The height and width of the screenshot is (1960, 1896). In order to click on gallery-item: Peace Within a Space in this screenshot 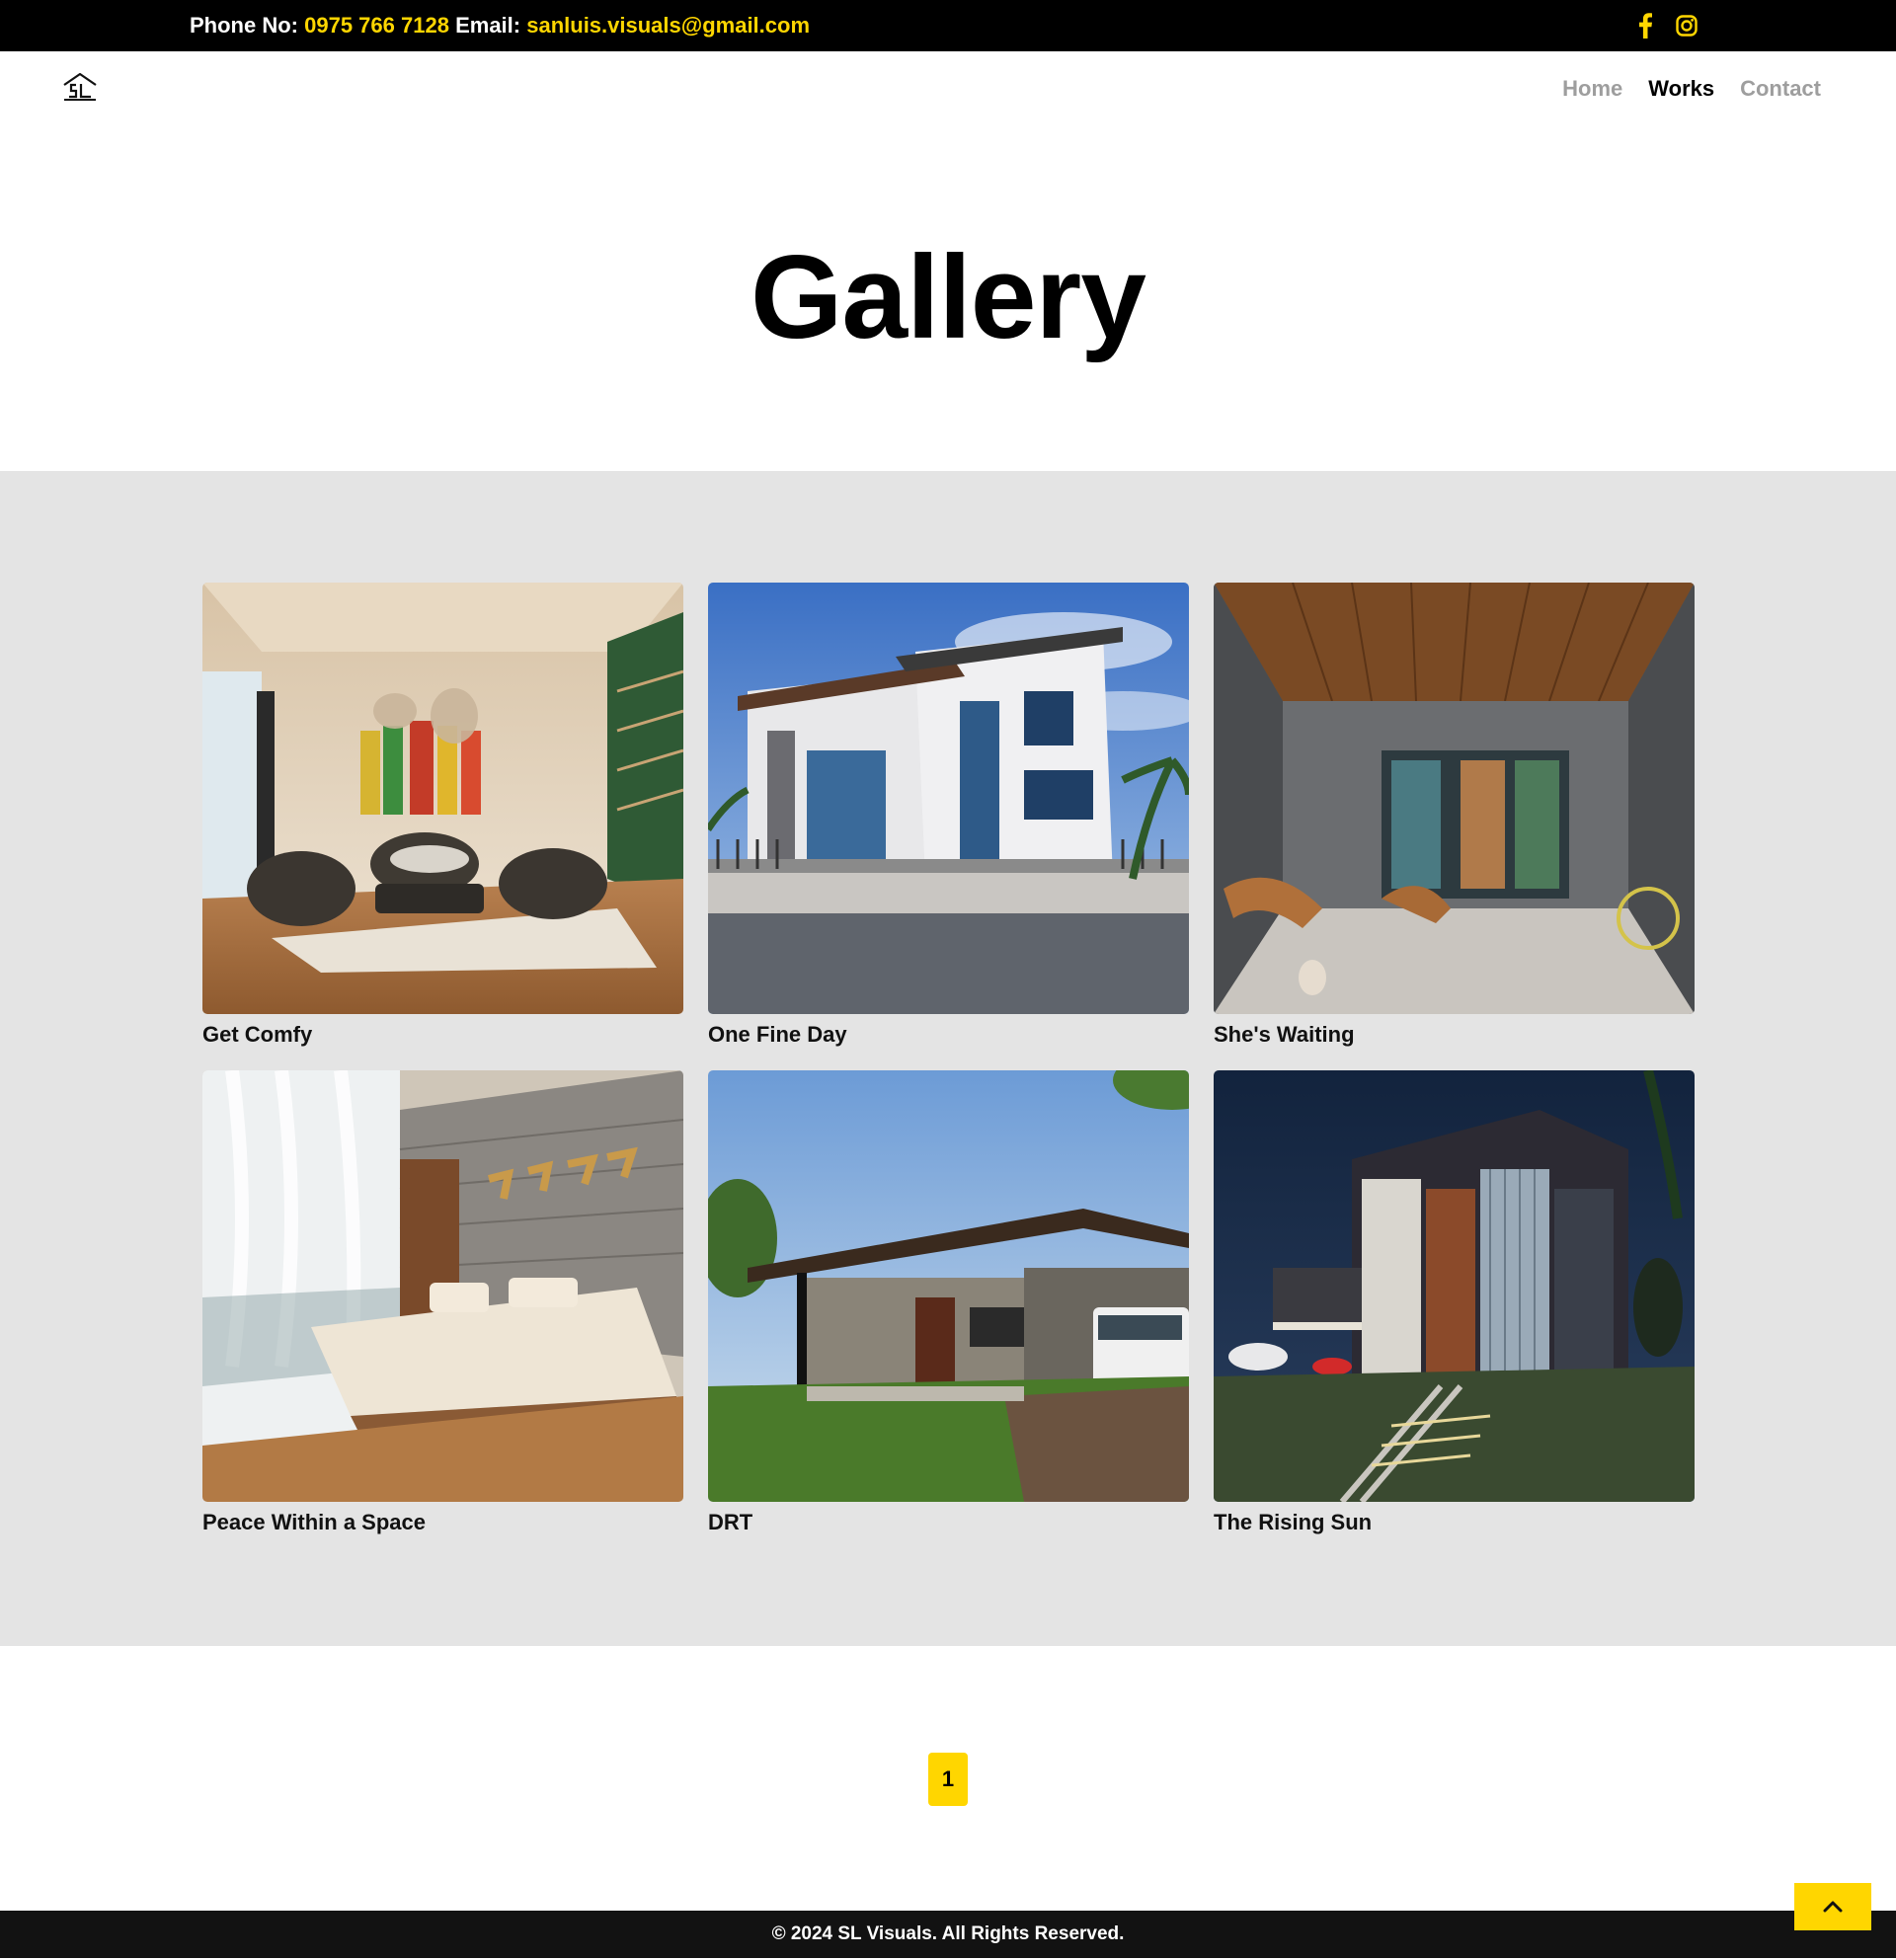, I will do `click(443, 1302)`.